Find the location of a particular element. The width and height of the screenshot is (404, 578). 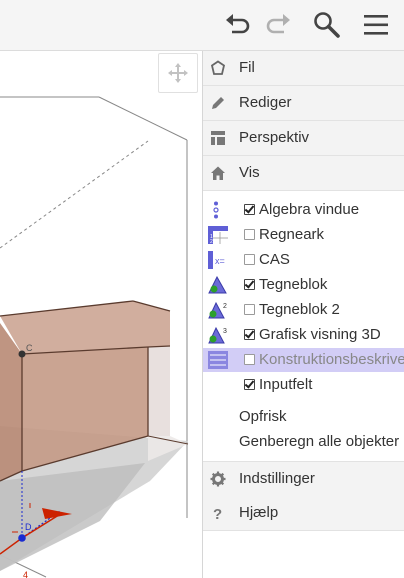

graphics-2-icon: 2 is located at coordinates (217, 310).